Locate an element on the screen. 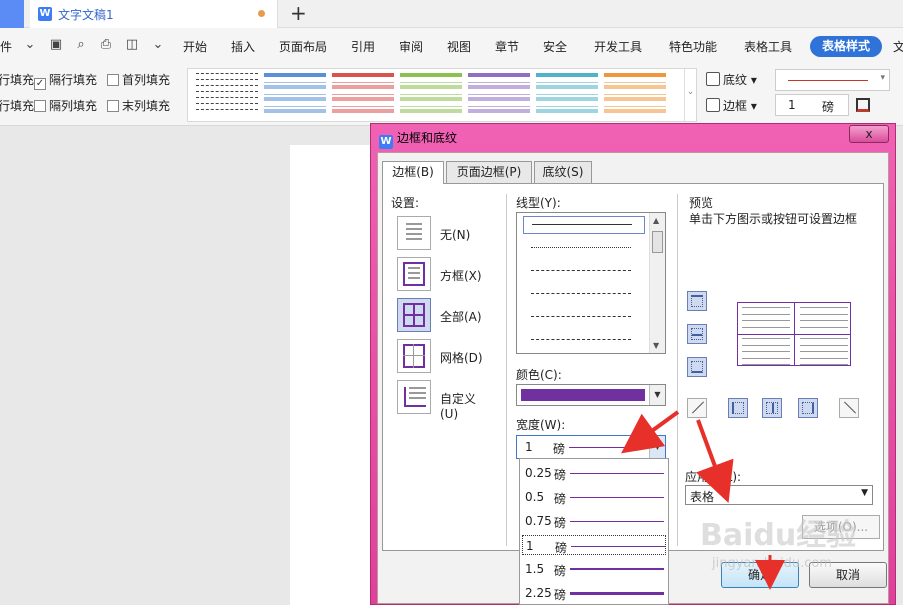  unsaved-dot-icon is located at coordinates (261, 13).